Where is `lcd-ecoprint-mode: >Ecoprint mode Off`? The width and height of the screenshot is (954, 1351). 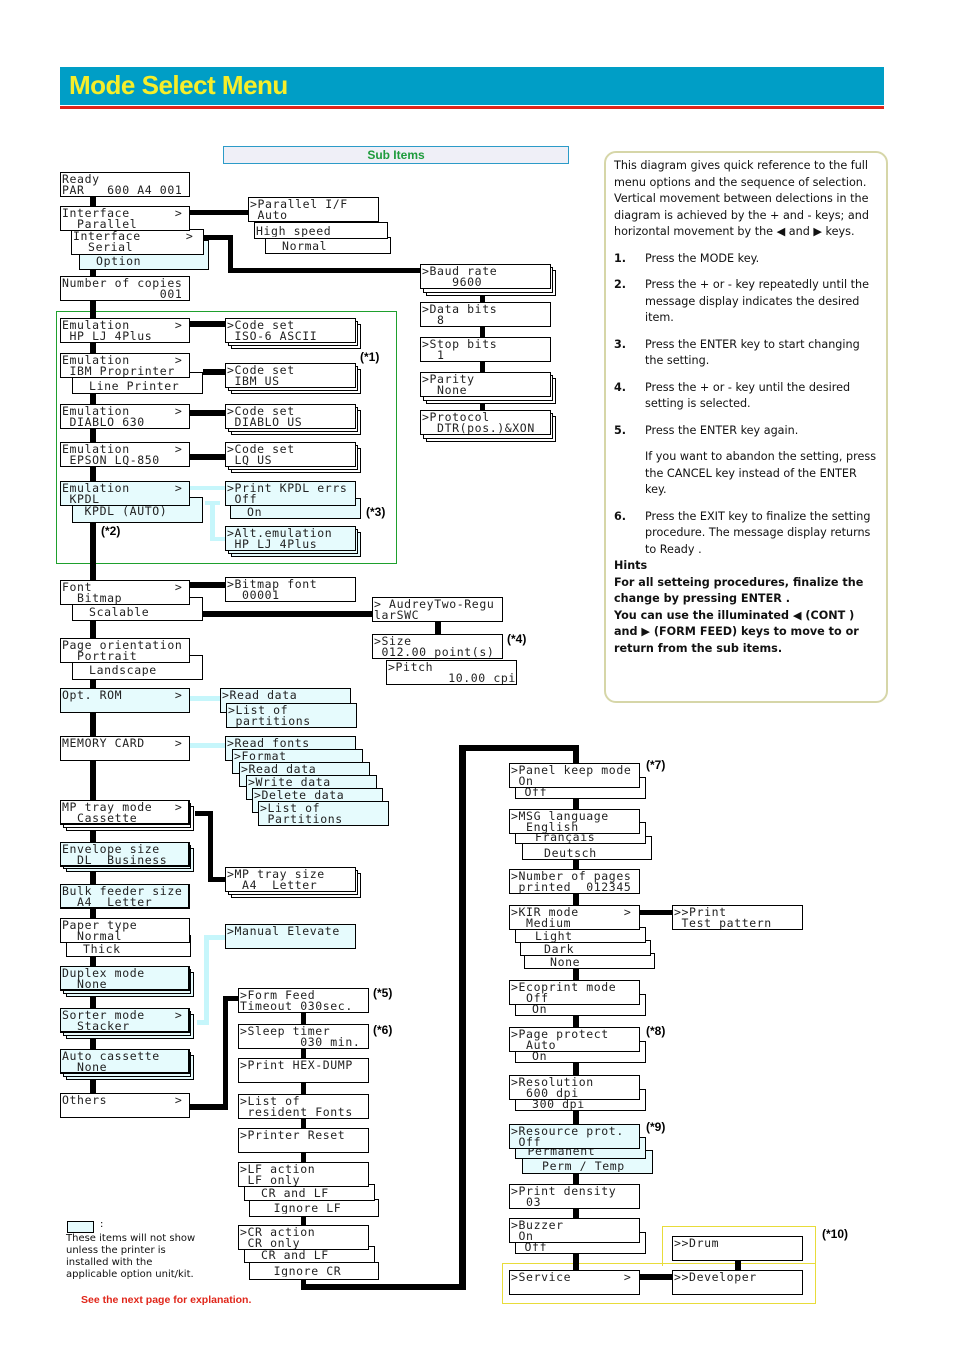 lcd-ecoprint-mode: >Ecoprint mode Off is located at coordinates (574, 992).